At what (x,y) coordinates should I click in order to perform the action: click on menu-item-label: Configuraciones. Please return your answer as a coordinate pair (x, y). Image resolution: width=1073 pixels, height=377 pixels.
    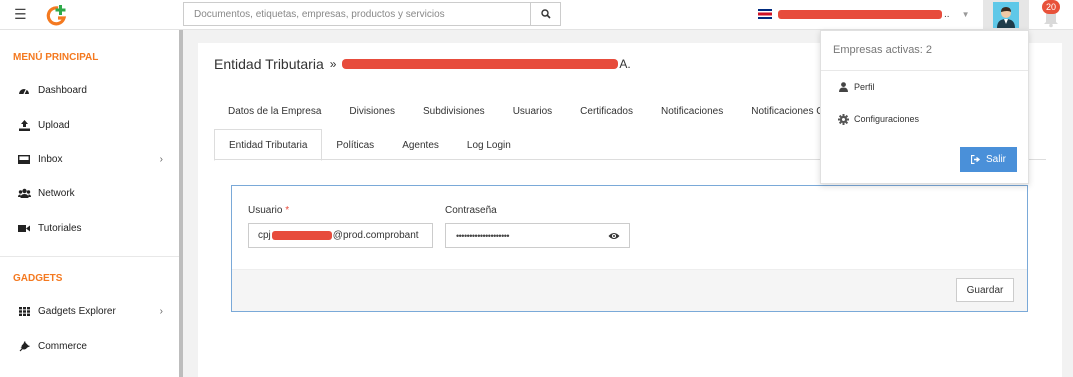
    Looking at the image, I should click on (887, 119).